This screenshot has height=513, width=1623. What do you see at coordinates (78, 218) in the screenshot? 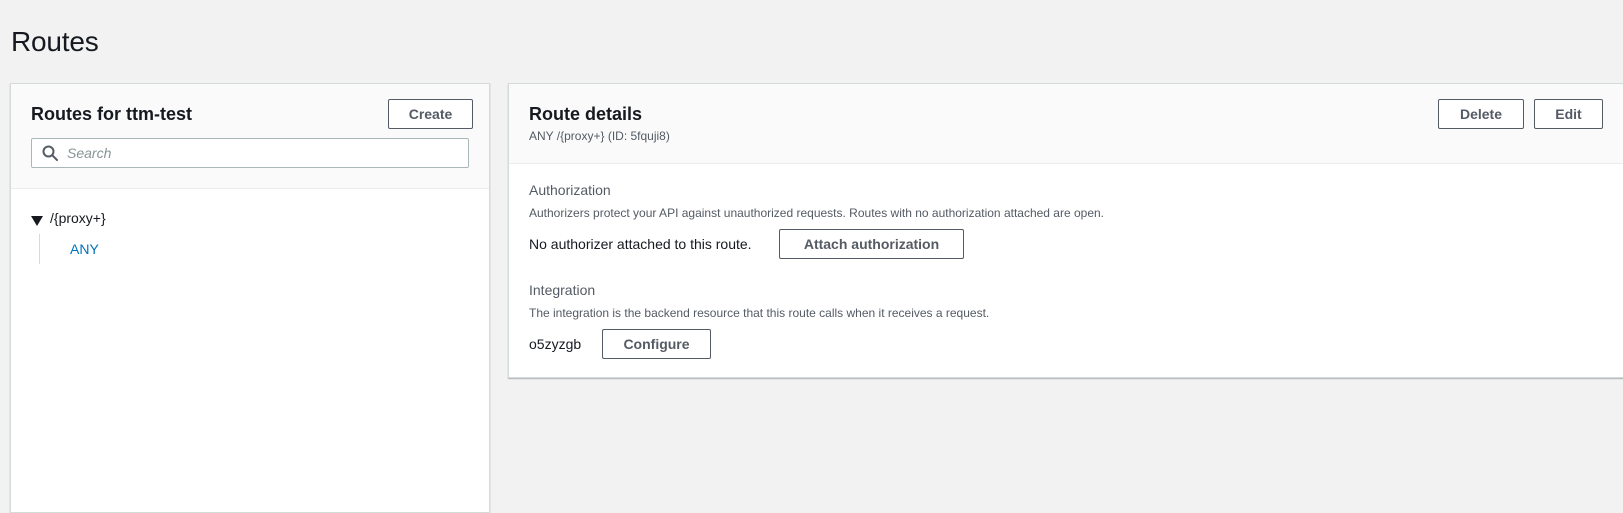
I see `tree-node-label: /{proxy+}` at bounding box center [78, 218].